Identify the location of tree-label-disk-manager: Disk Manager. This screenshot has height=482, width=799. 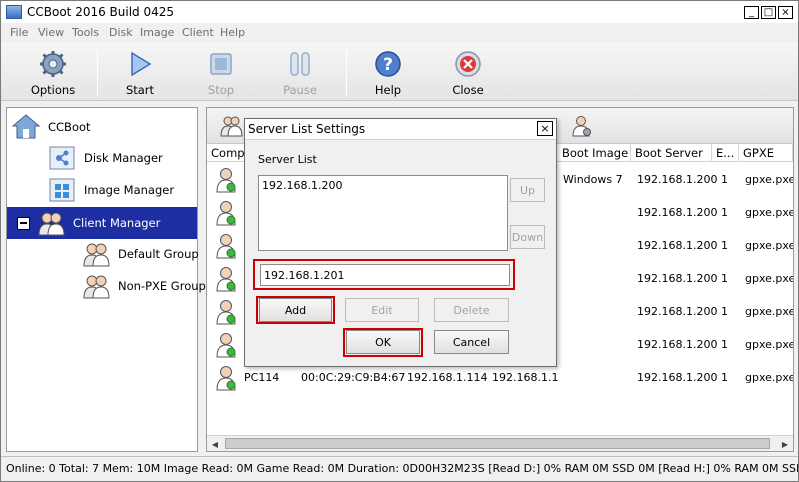
(123, 158).